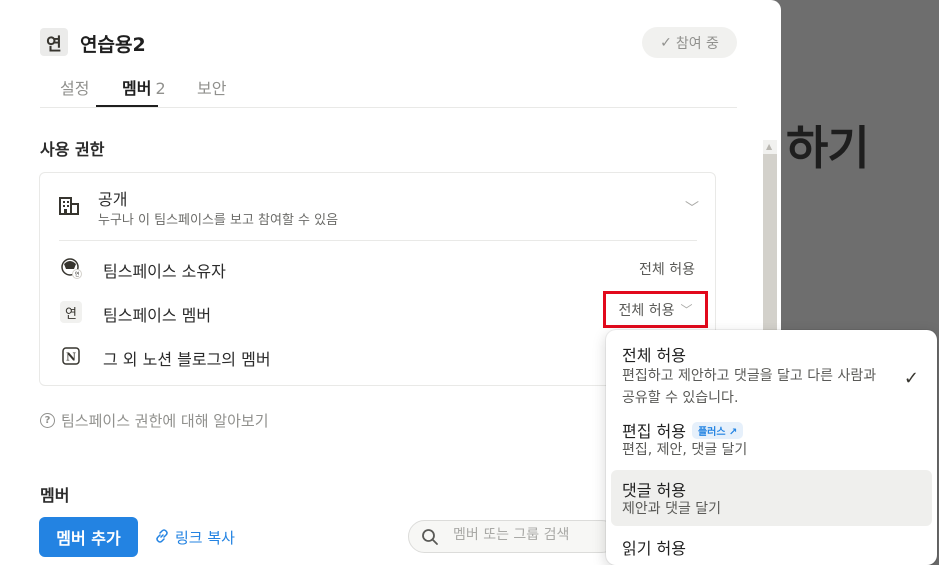  Describe the element at coordinates (769, 146) in the screenshot. I see `scroll-up-icon: ▲` at that location.